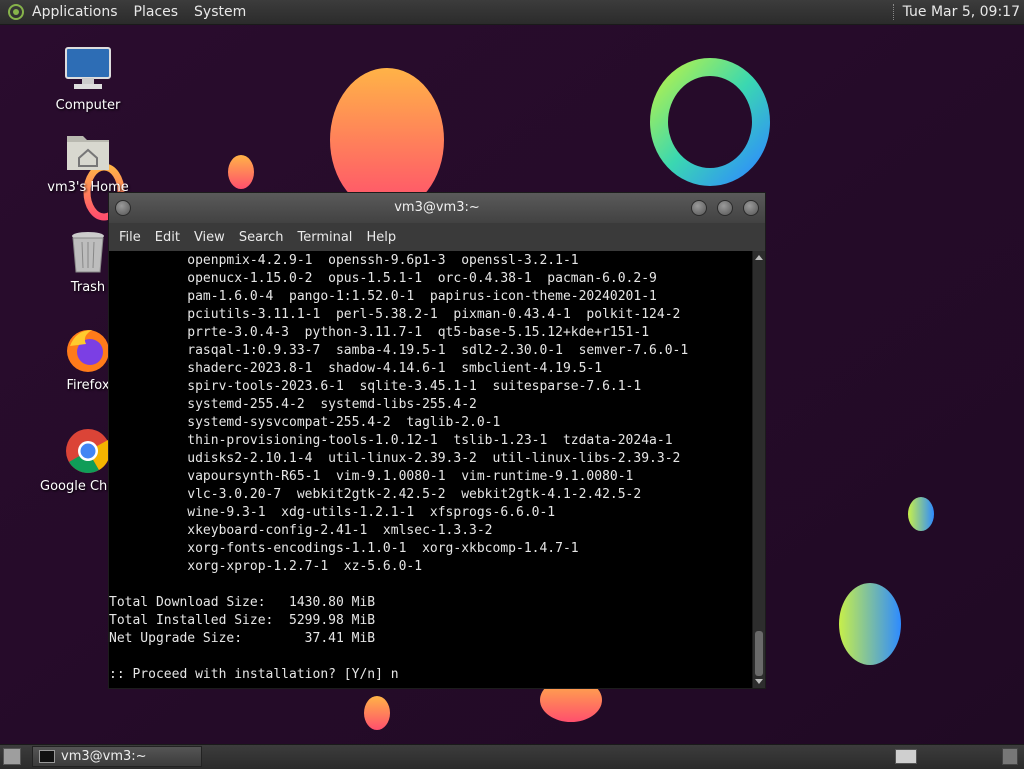 This screenshot has height=769, width=1024. I want to click on computer-icon, so click(88, 70).